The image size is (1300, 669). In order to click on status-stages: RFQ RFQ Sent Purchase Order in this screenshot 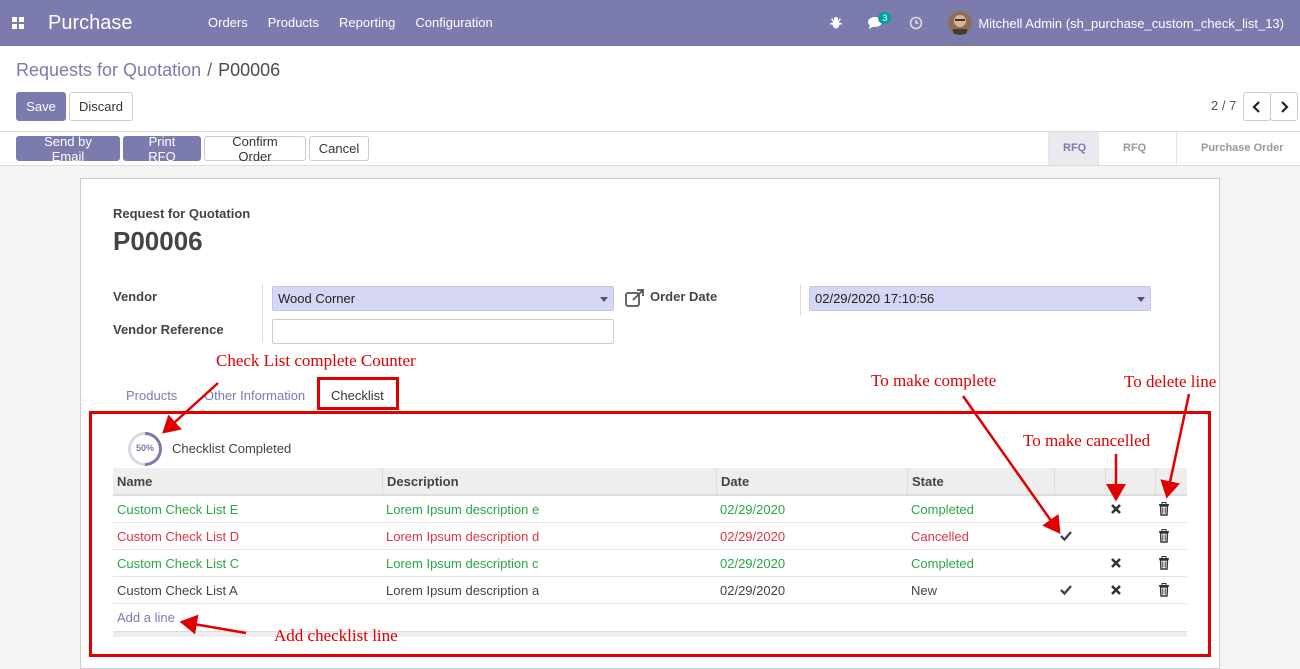, I will do `click(1174, 159)`.